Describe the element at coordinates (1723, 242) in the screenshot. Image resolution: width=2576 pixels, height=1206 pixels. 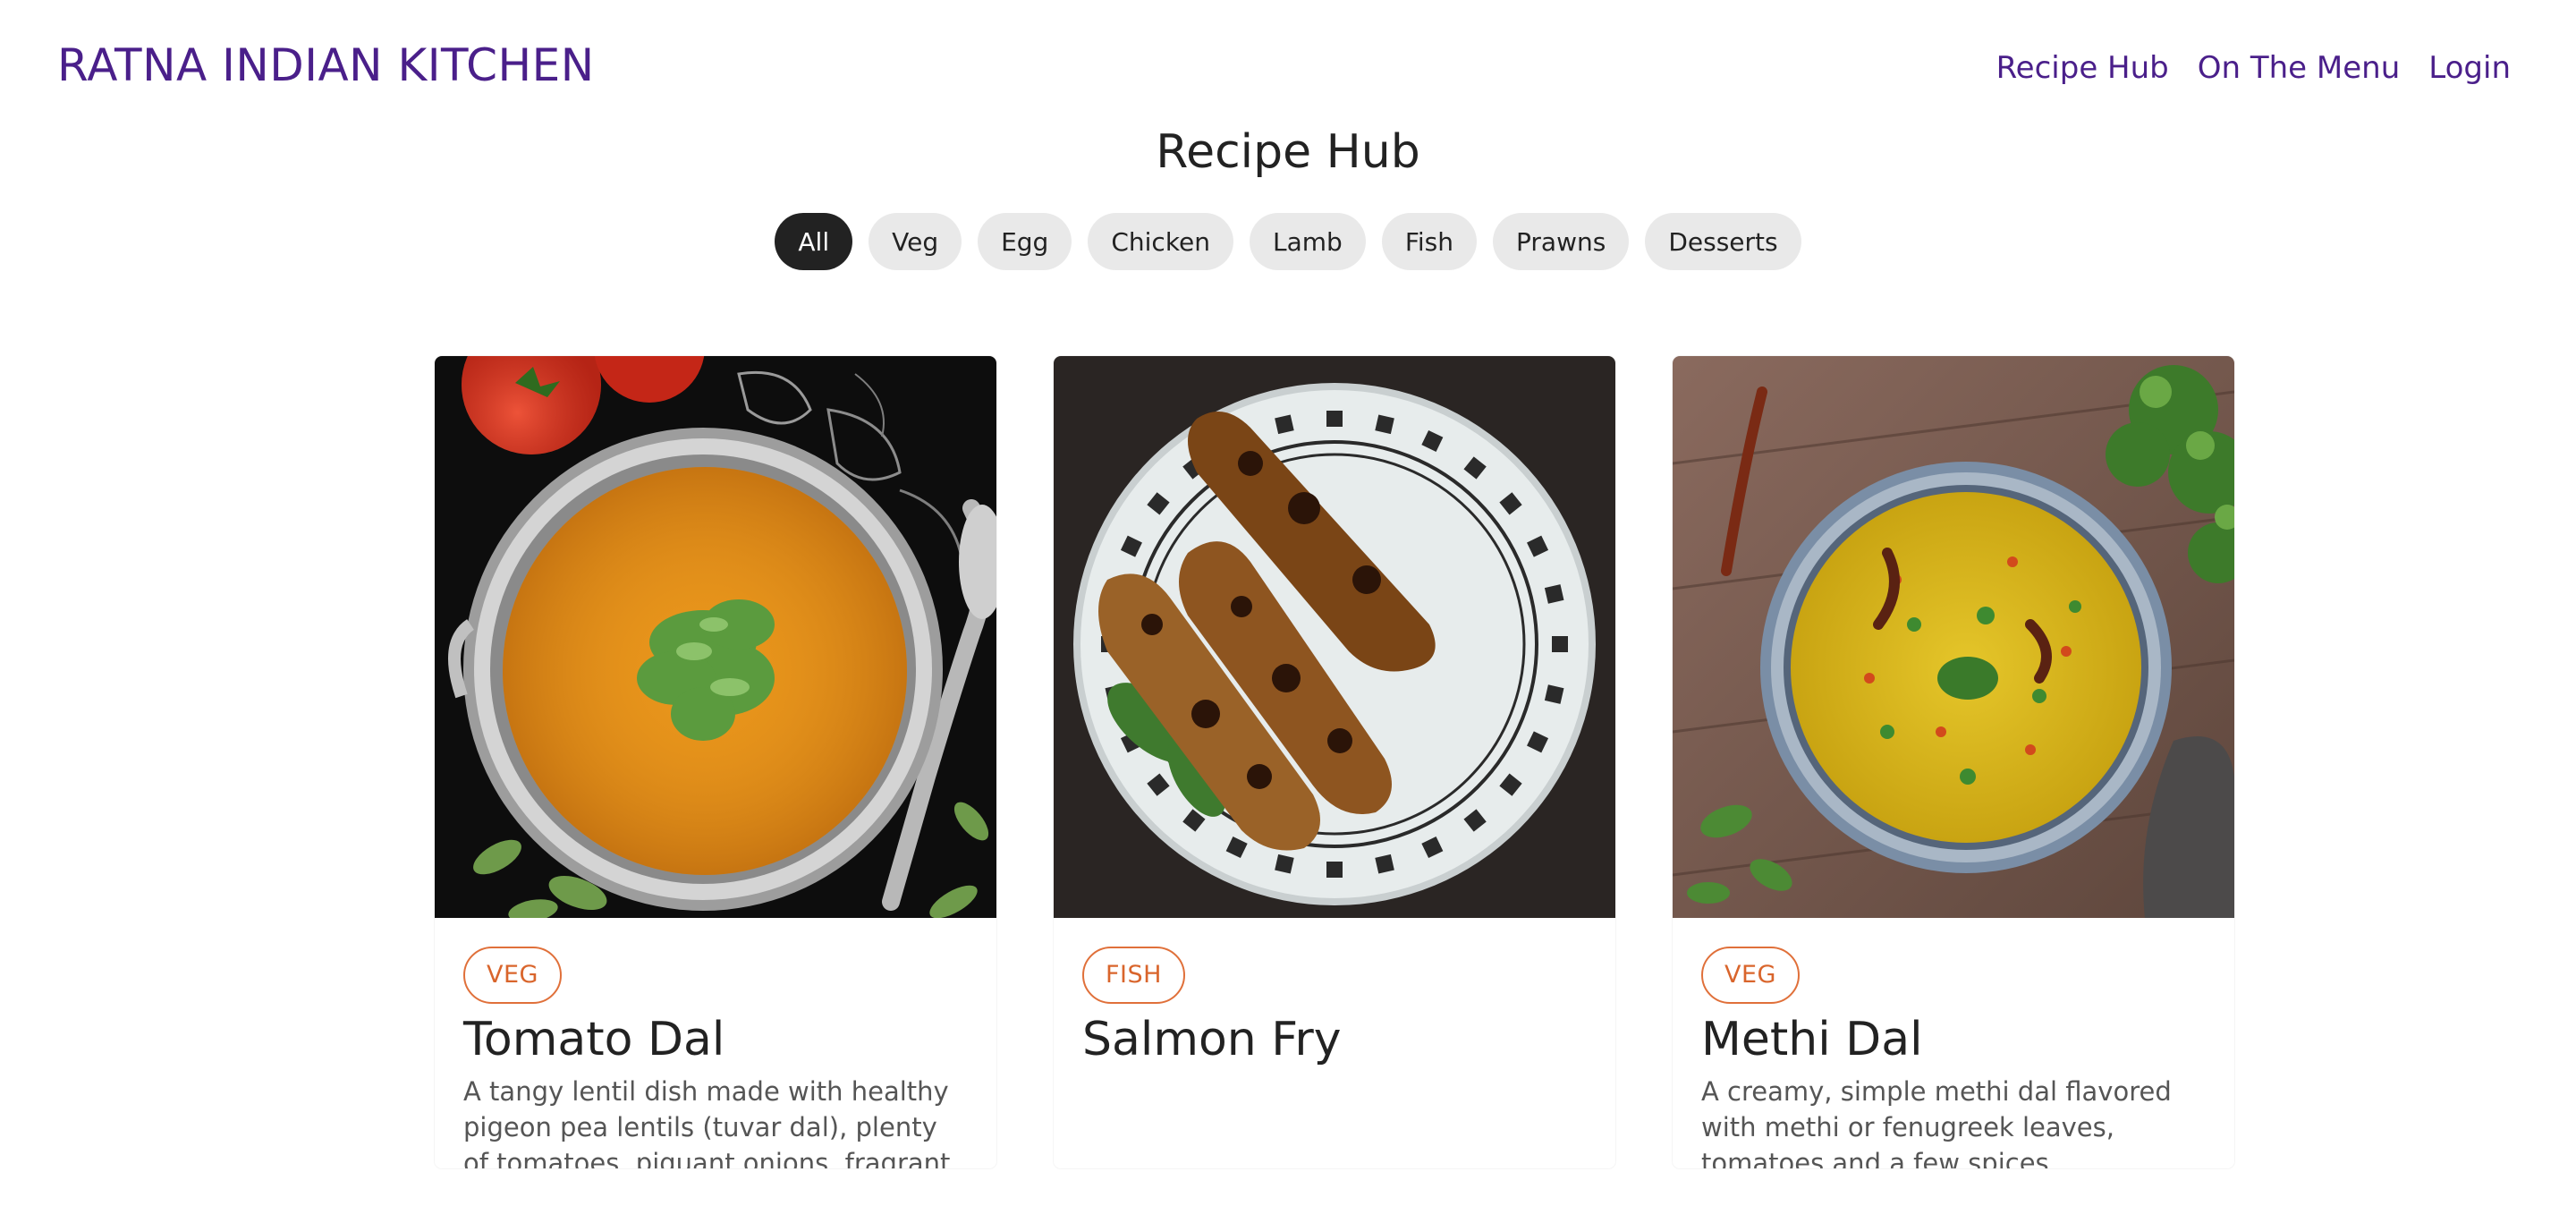
I see `filter-desserts: Desserts` at that location.